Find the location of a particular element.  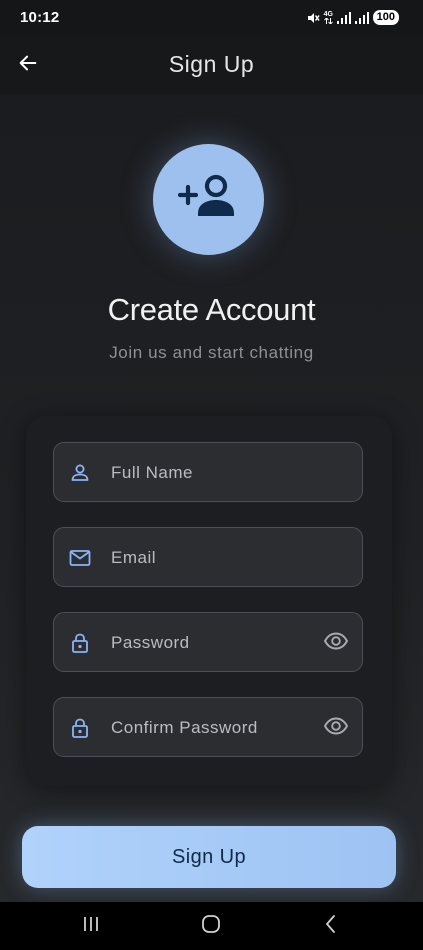

confirm-password-label: Confirm Password is located at coordinates (184, 727).